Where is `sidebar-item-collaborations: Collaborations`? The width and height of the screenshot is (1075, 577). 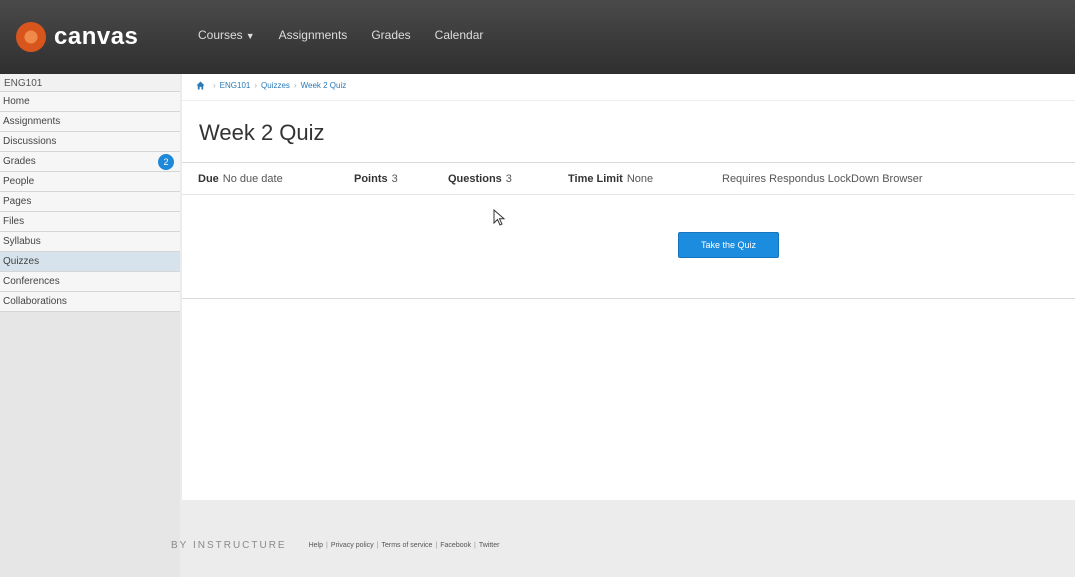 sidebar-item-collaborations: Collaborations is located at coordinates (90, 302).